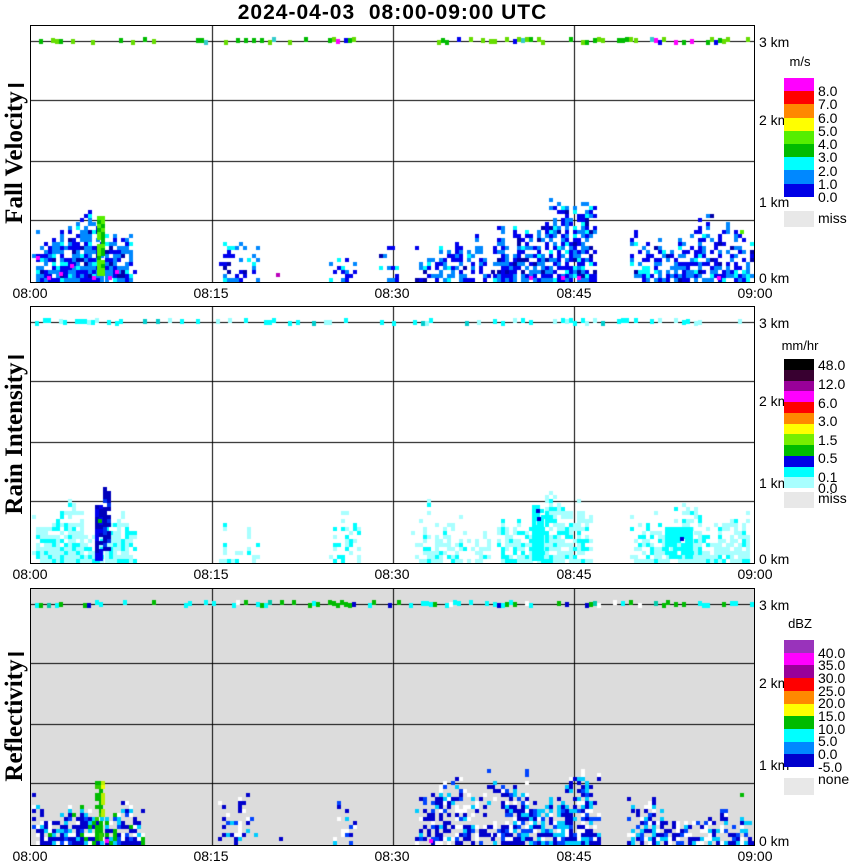 The width and height of the screenshot is (850, 868). Describe the element at coordinates (834, 779) in the screenshot. I see `legend-miss-label: none` at that location.